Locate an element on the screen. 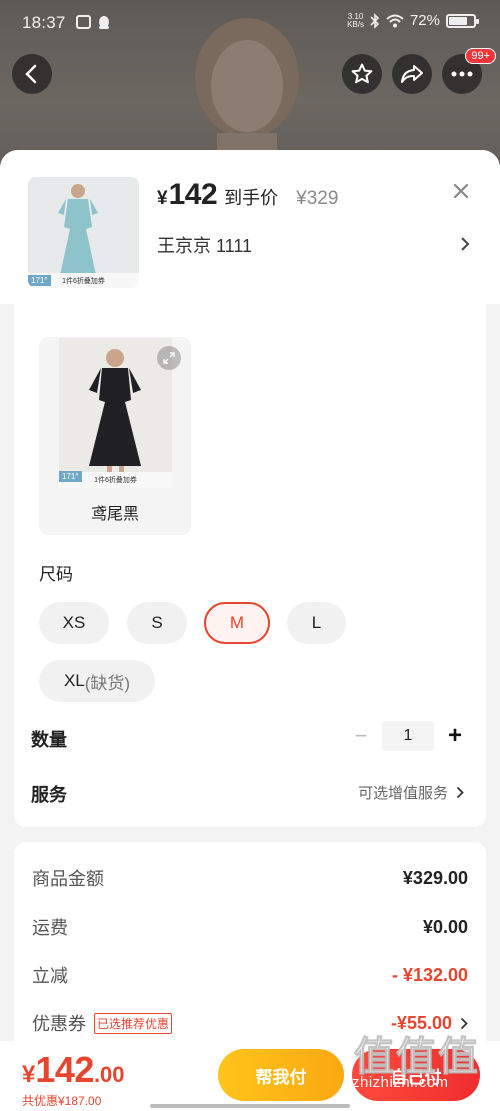  share-button is located at coordinates (412, 74).